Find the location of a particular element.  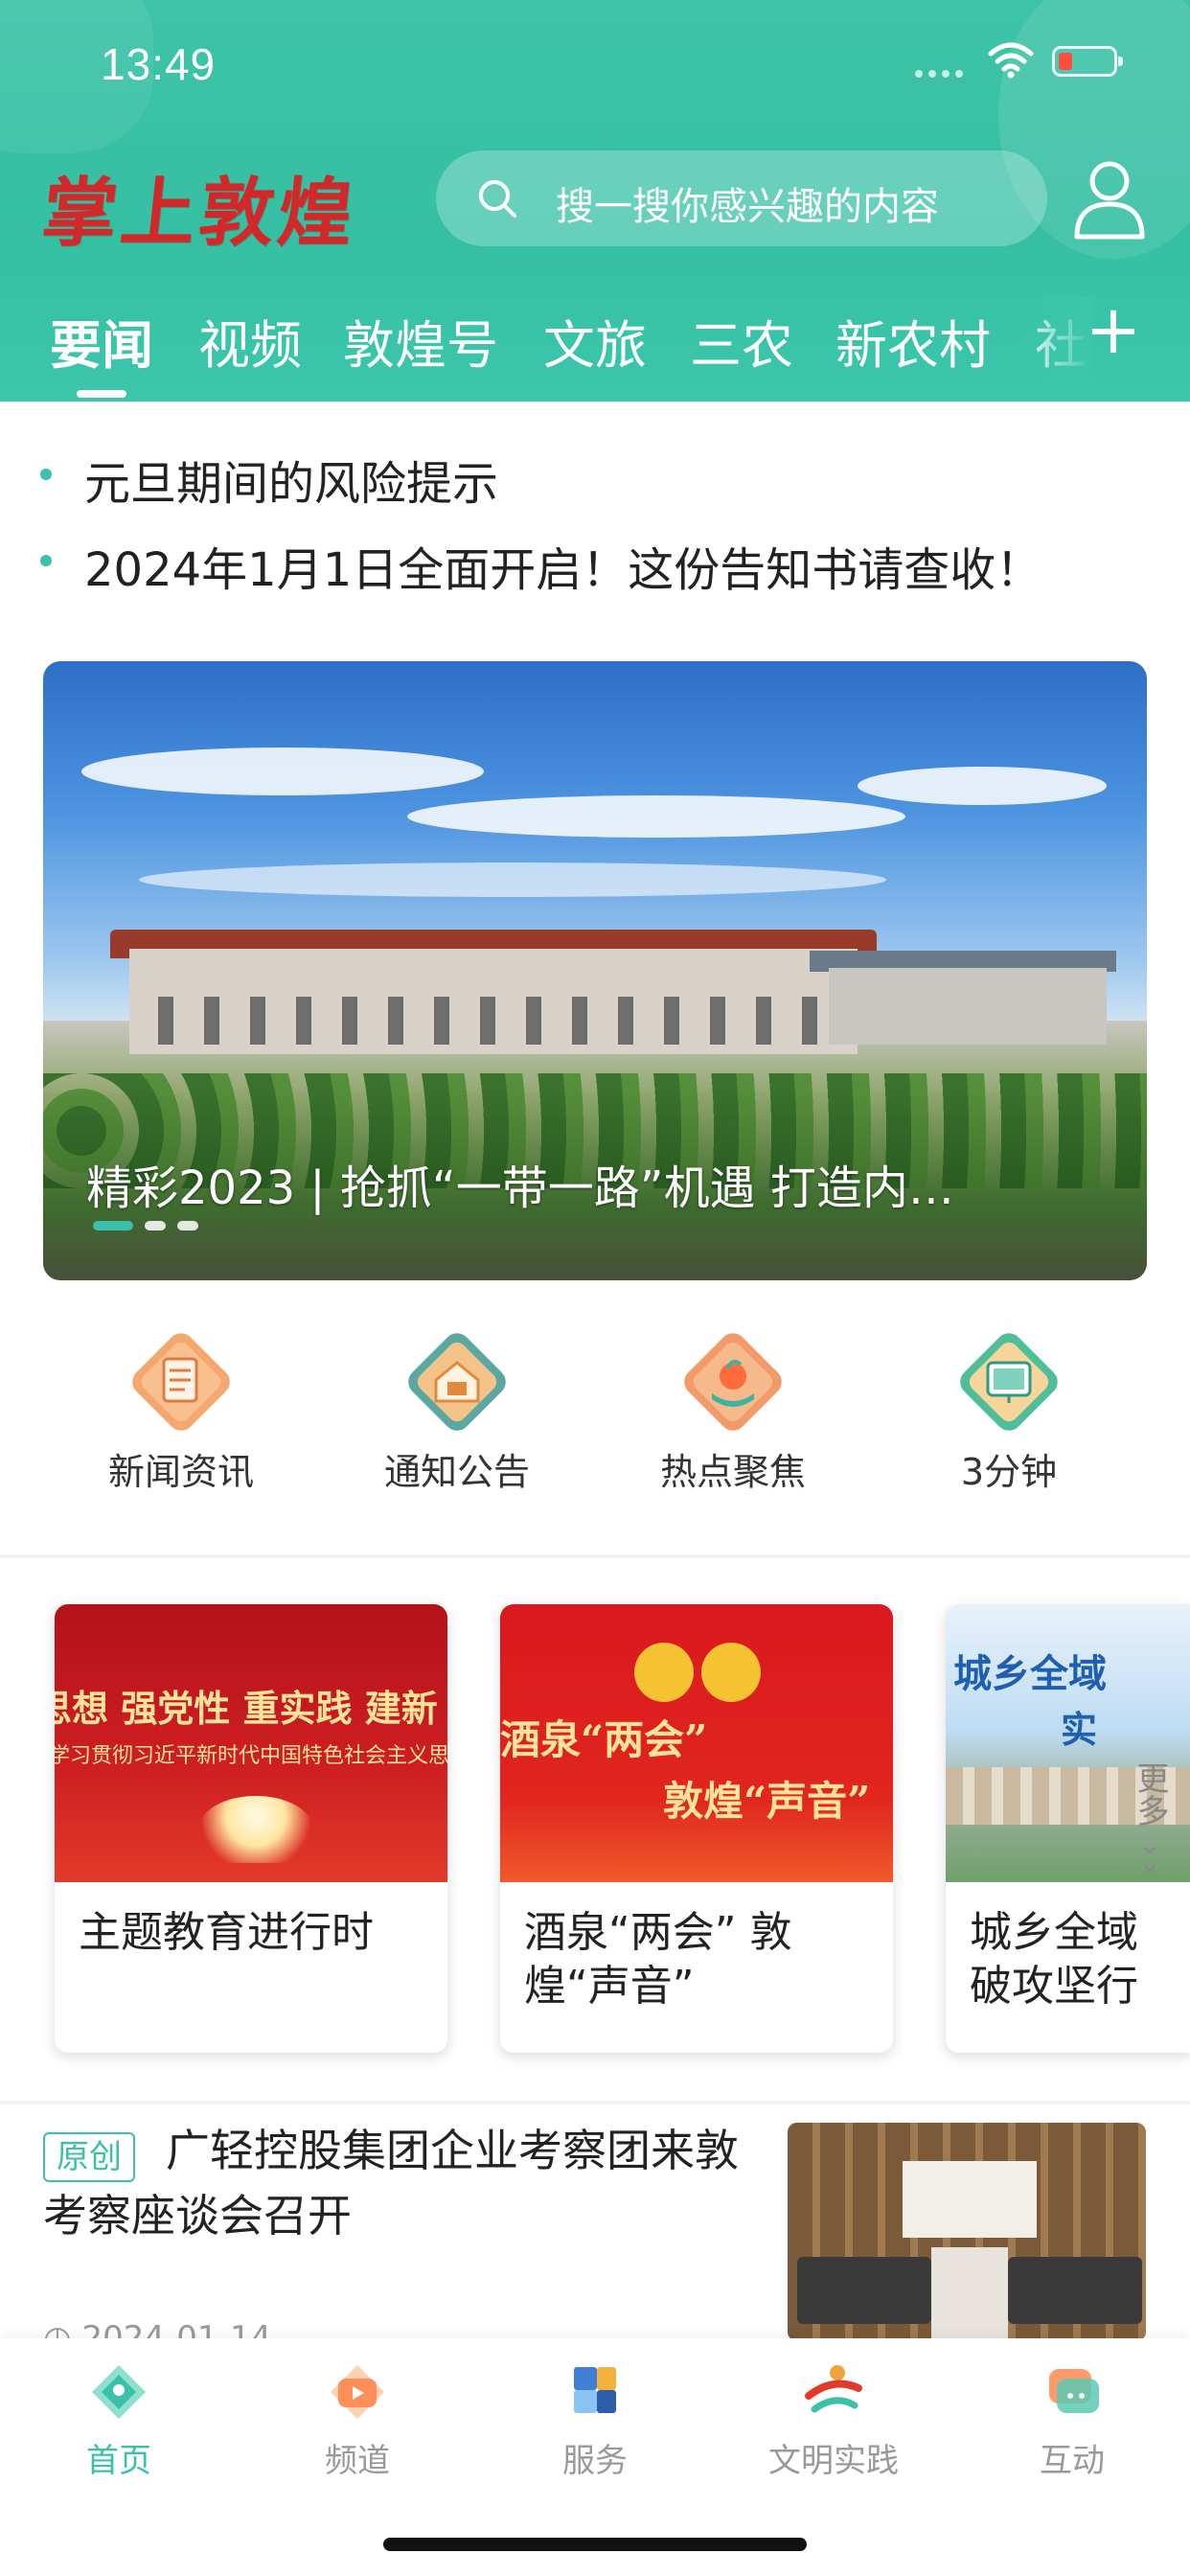

chevron-down-icon: ⌄ ⌄ is located at coordinates (1150, 1853).